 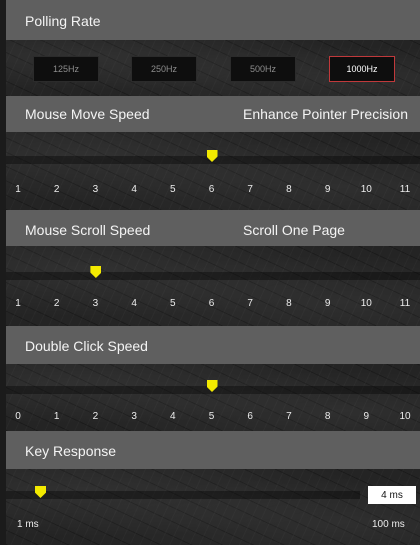 I want to click on scroll-speed-tick-5: 5, so click(x=173, y=303).